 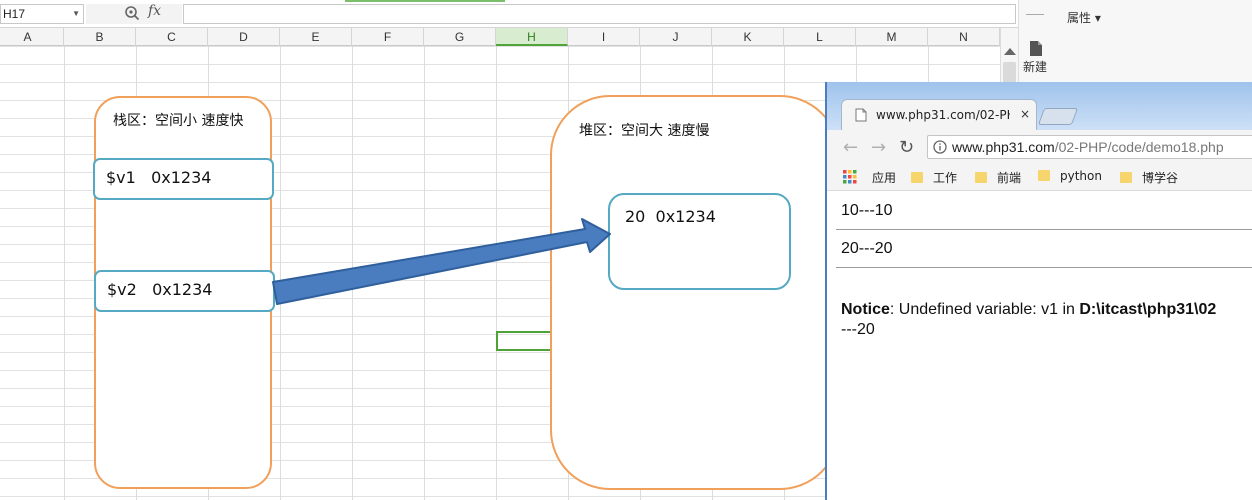 I want to click on url-text: www.php31.com/02-PHP/code/demo18.php, so click(x=1088, y=147).